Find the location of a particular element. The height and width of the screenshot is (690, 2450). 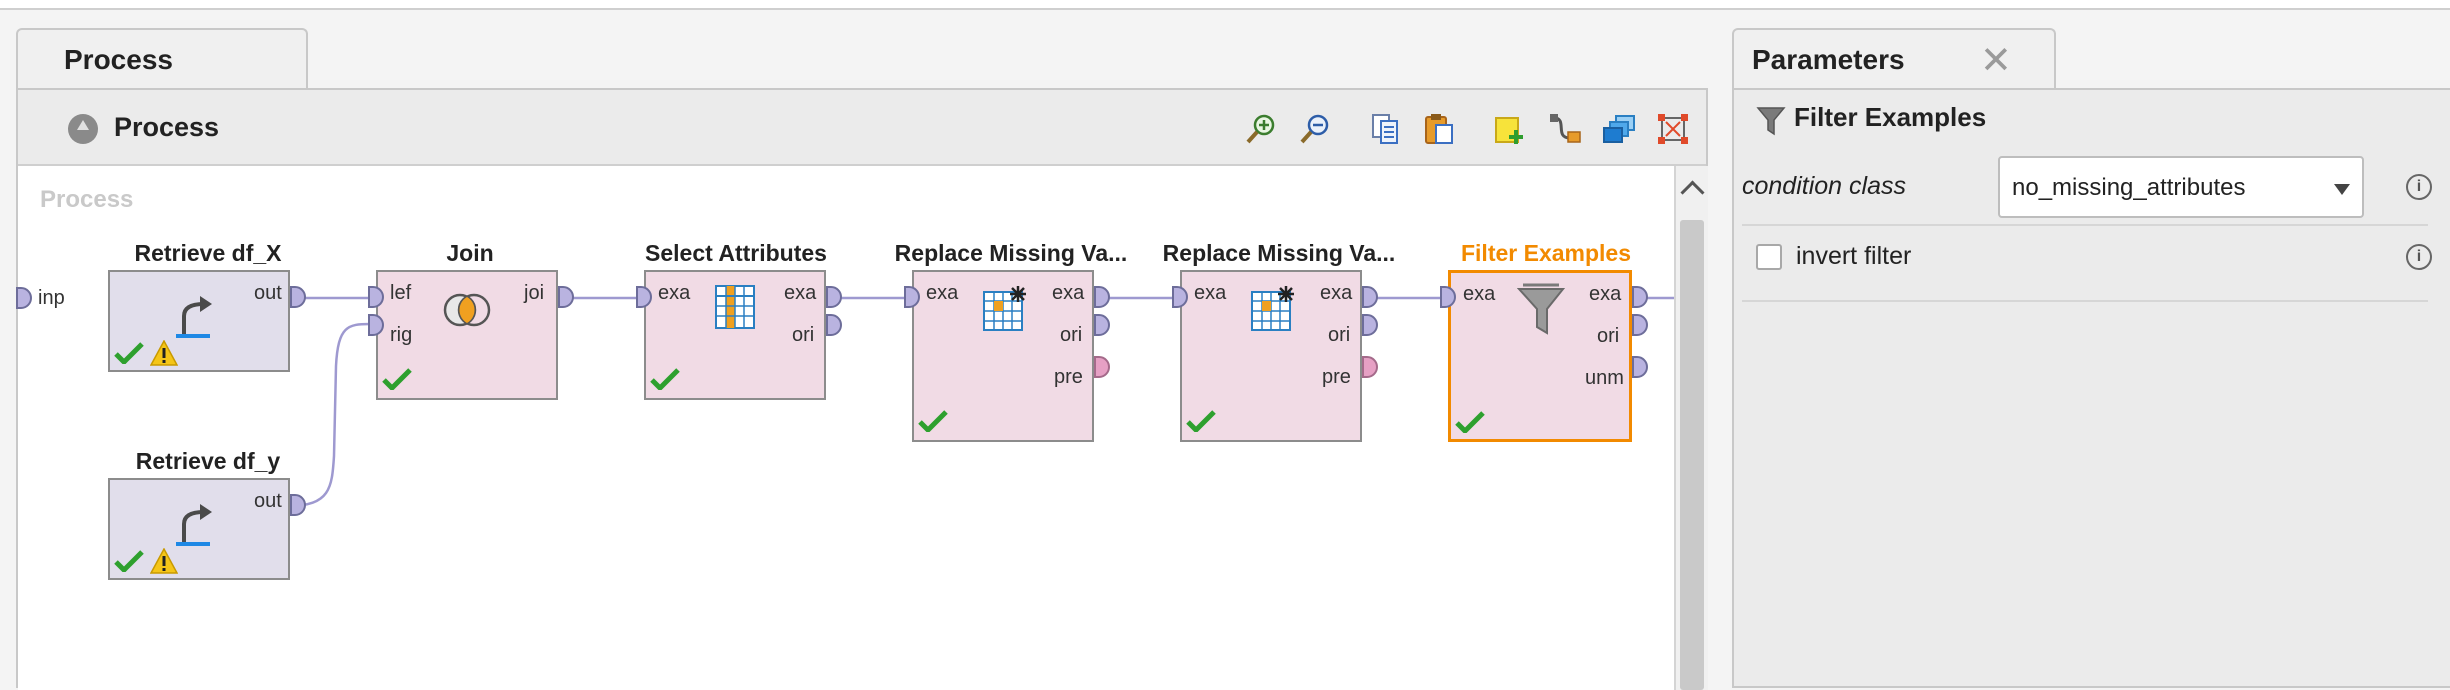

close-icon: ✕ is located at coordinates (1996, 60).